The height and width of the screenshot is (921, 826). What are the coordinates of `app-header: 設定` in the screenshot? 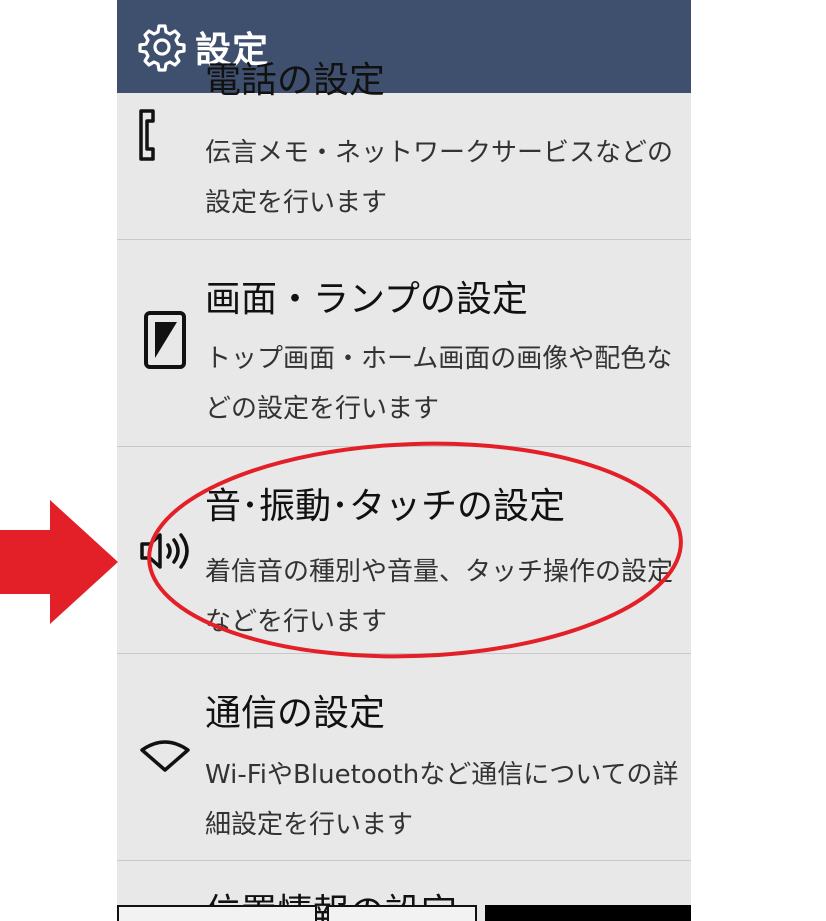 It's located at (404, 46).